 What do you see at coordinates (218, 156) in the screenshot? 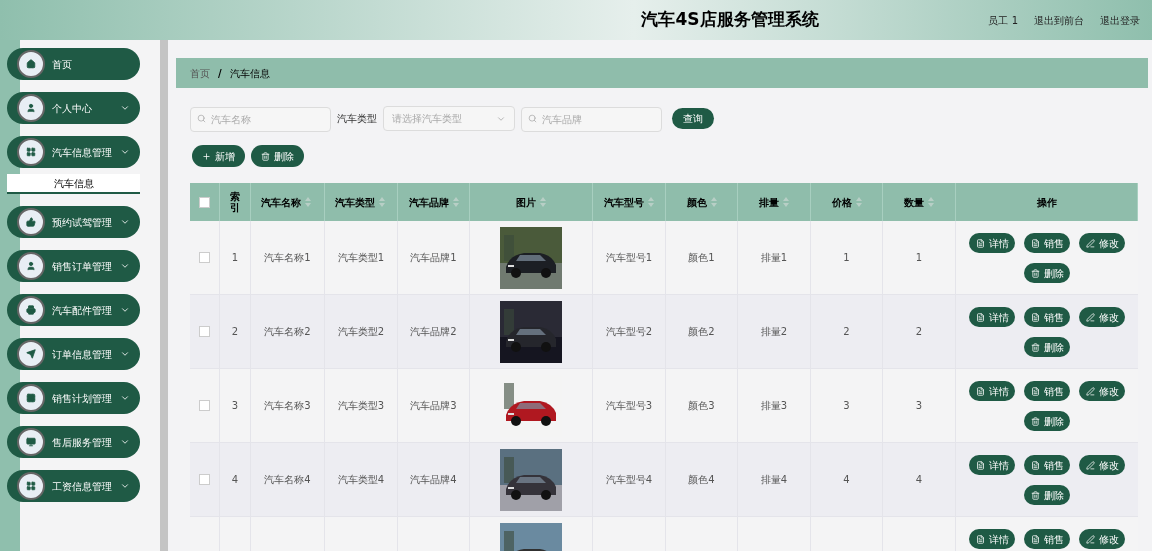
I see `add-button: 新增` at bounding box center [218, 156].